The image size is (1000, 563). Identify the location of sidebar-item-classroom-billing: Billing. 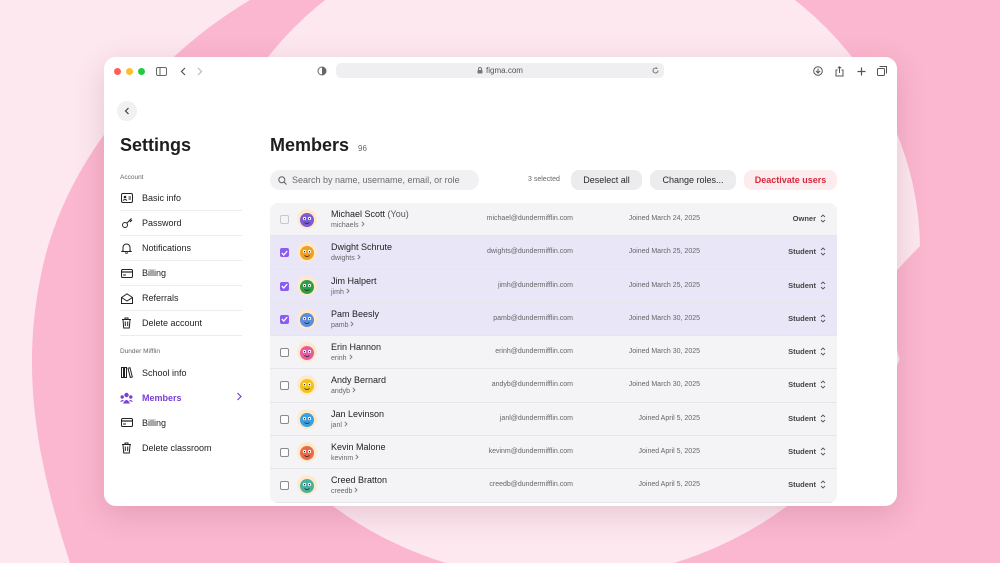
(181, 422).